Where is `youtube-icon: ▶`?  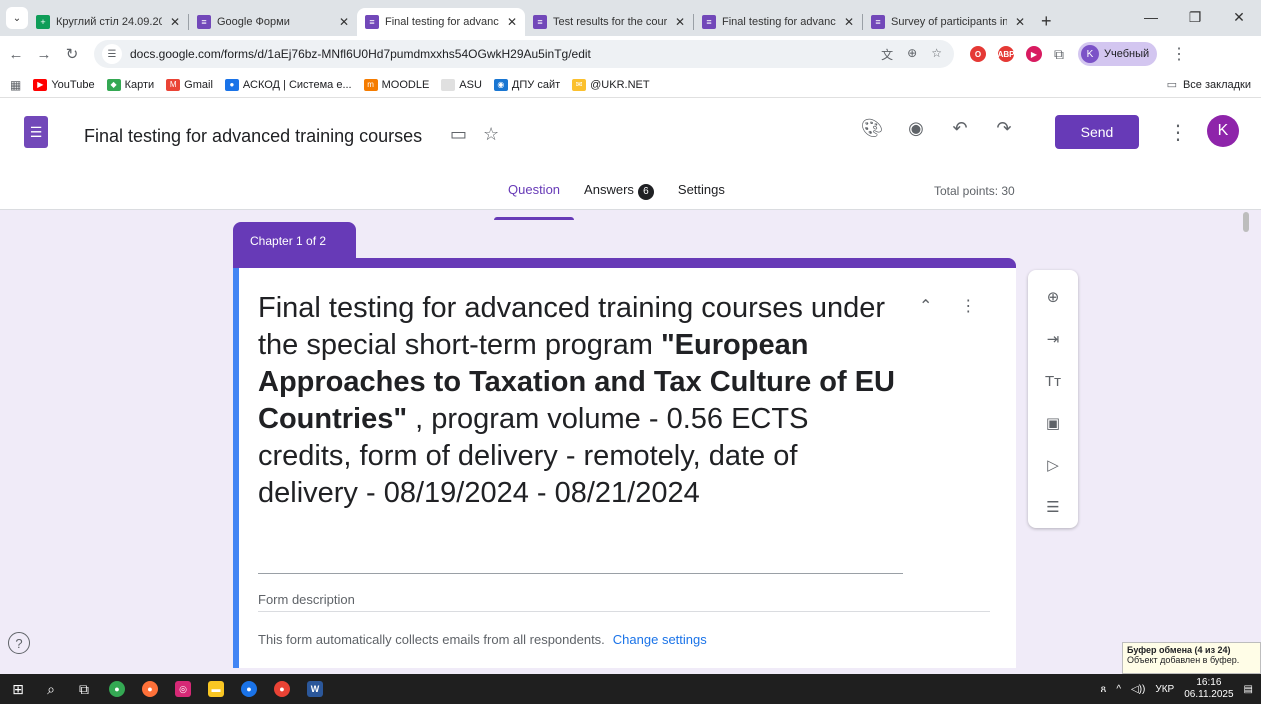 youtube-icon: ▶ is located at coordinates (40, 84).